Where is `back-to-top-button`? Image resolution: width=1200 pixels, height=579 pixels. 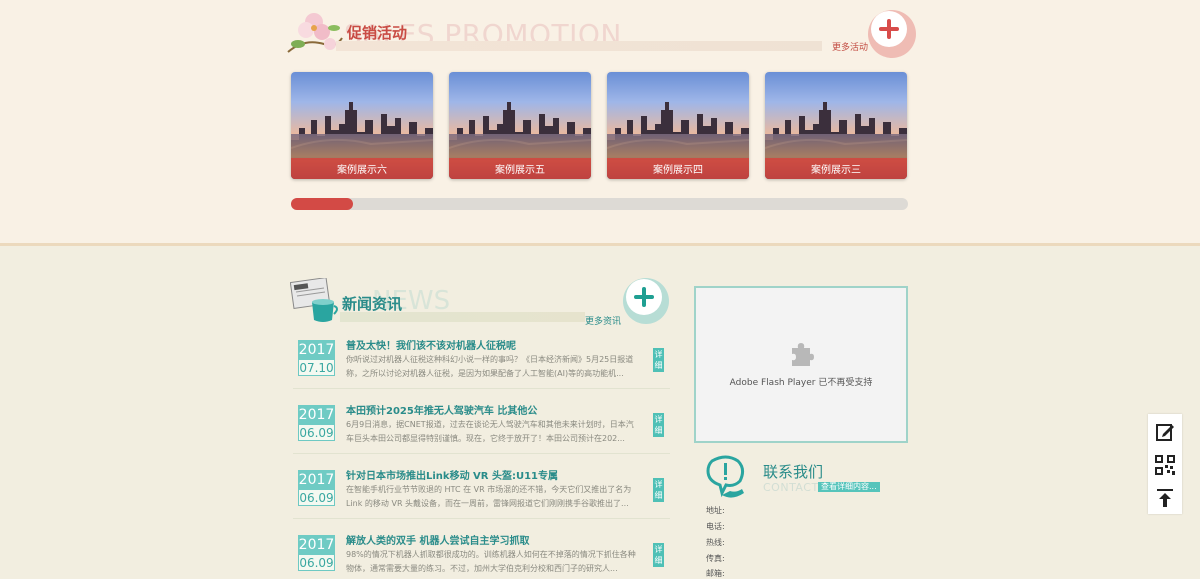
back-to-top-button is located at coordinates (1165, 498).